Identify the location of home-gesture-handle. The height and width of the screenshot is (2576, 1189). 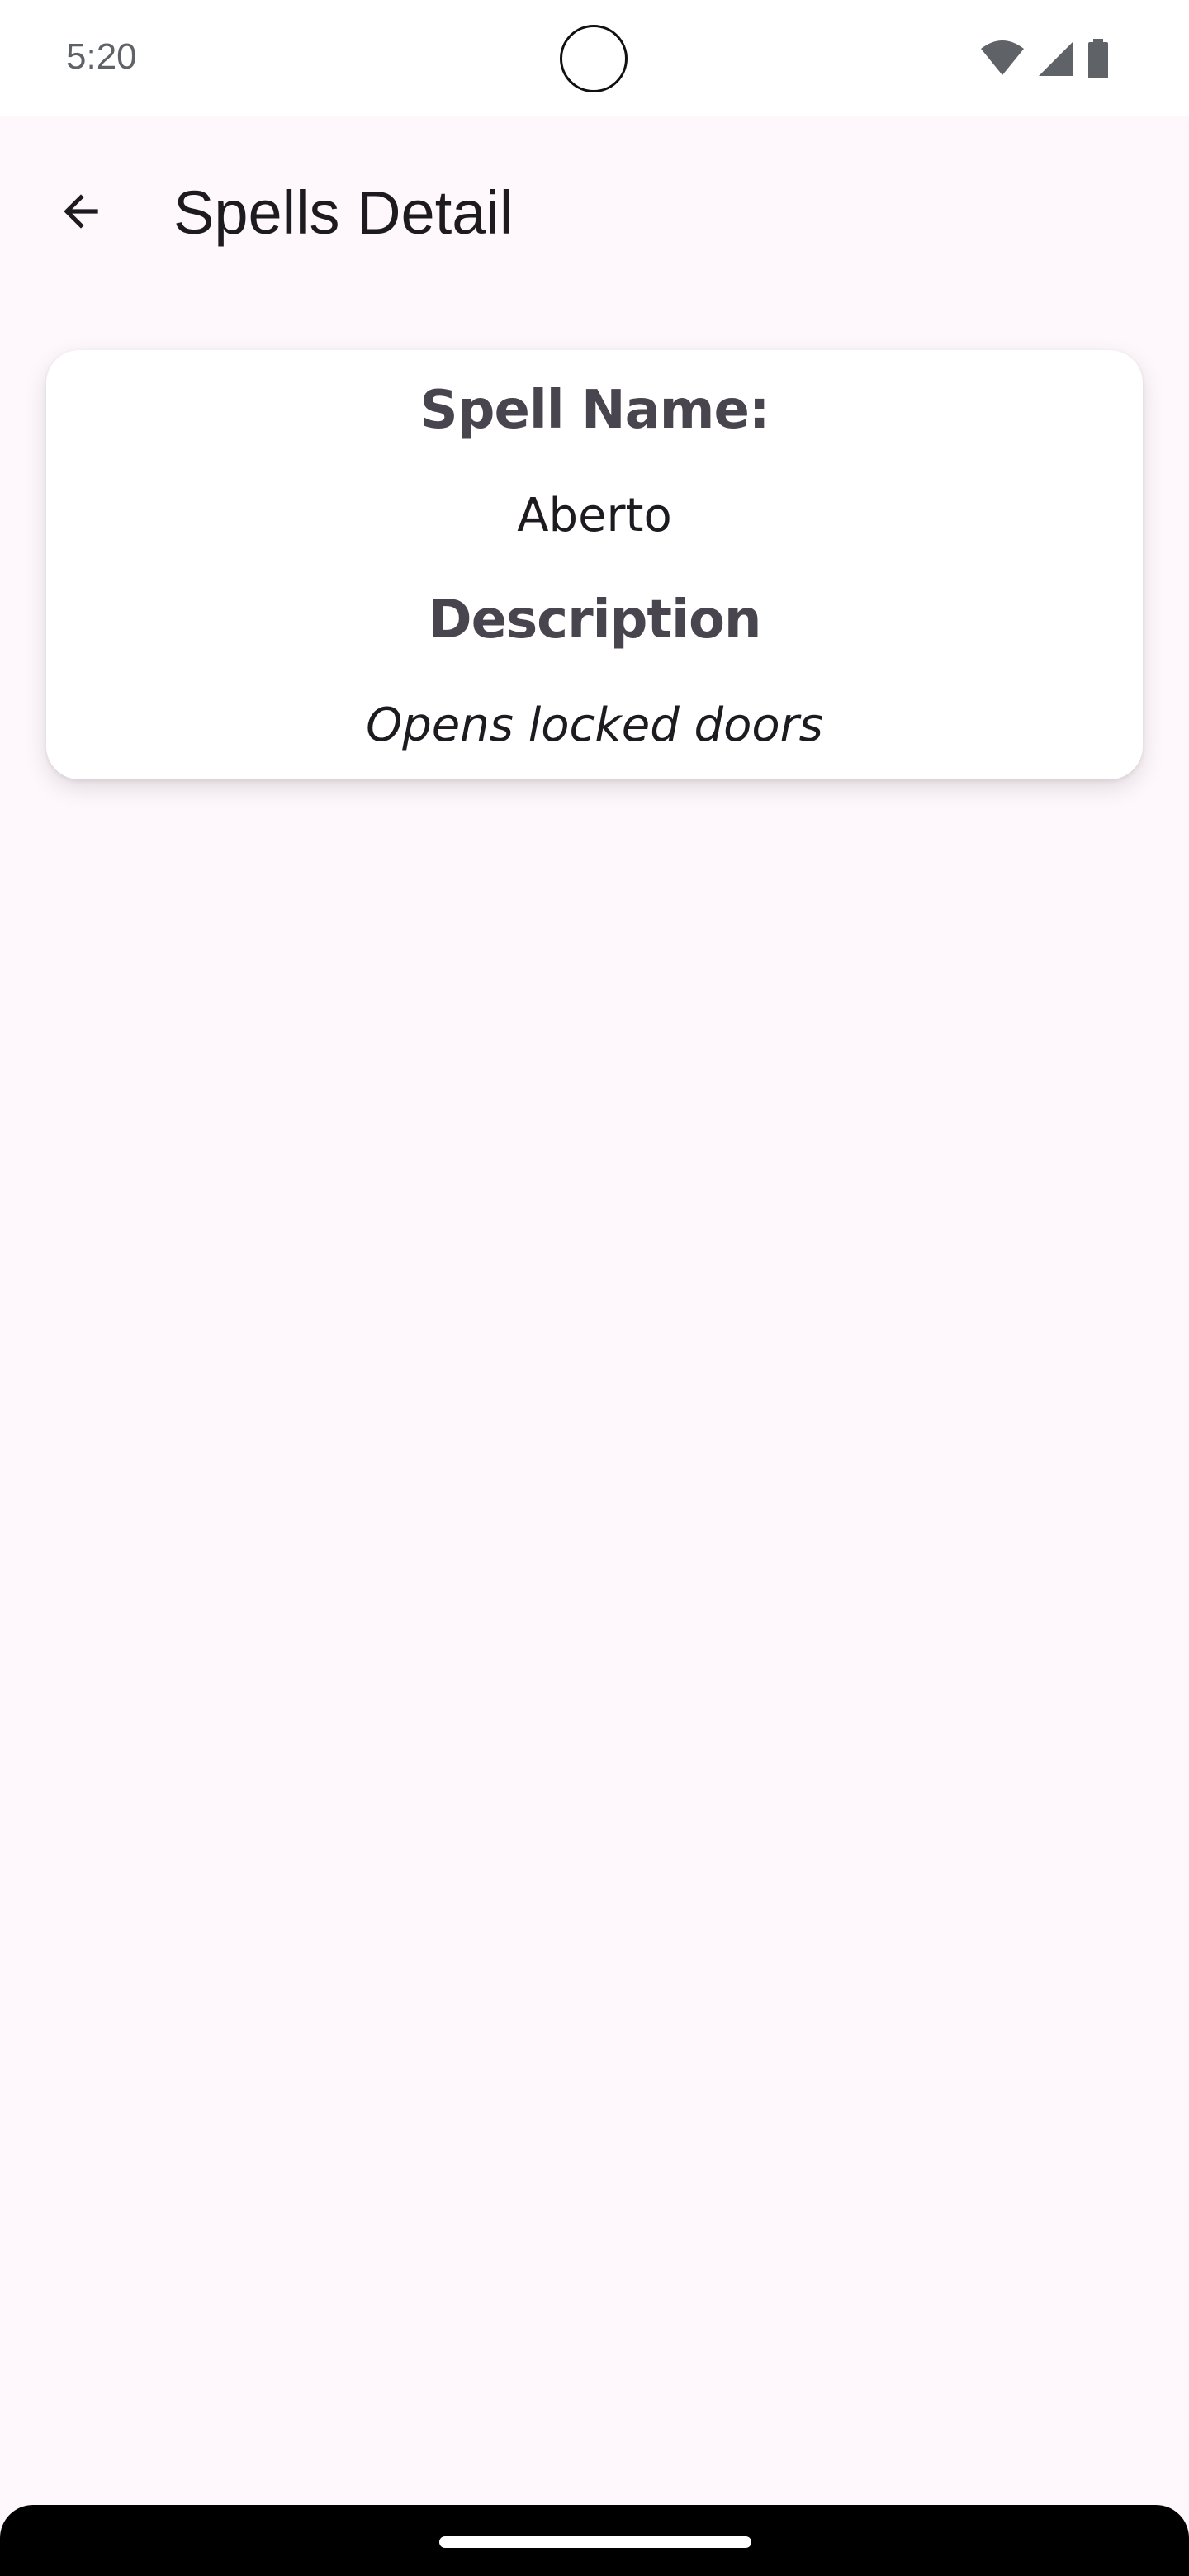
(595, 2542).